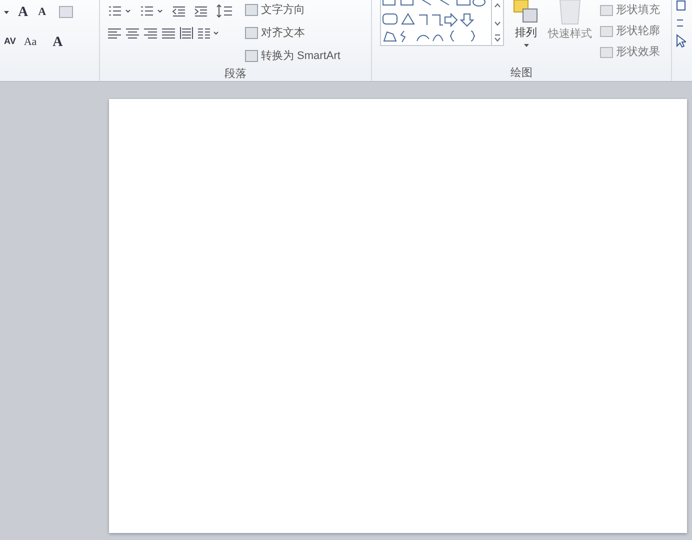  What do you see at coordinates (292, 10) in the screenshot?
I see `command-button: 文字方向` at bounding box center [292, 10].